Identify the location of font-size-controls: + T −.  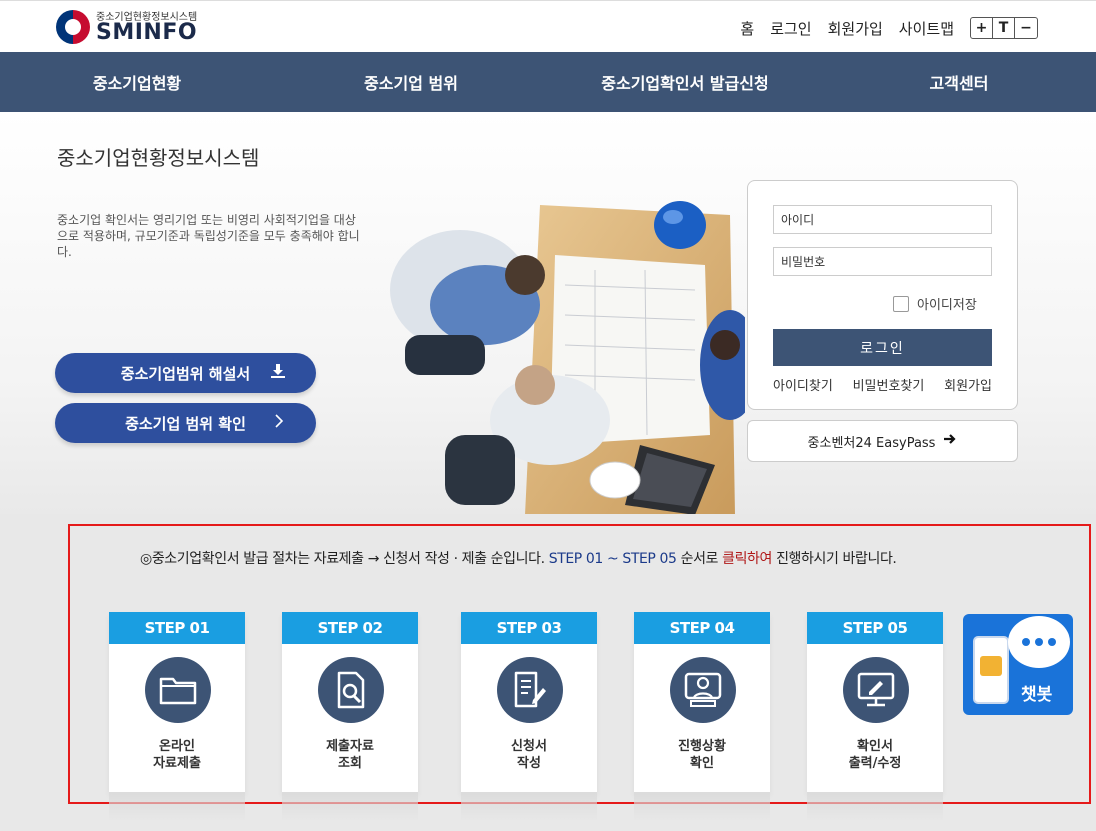
(1004, 28).